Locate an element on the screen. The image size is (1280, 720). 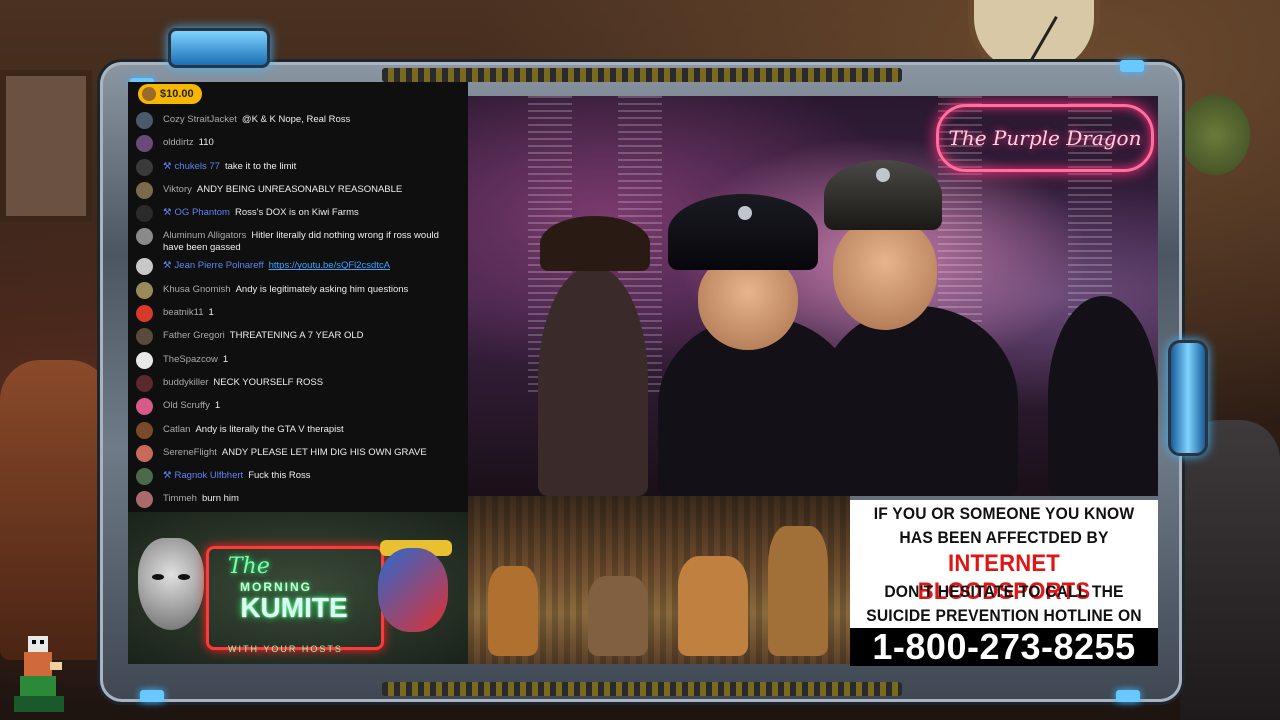
chat-author: Father Gregori is located at coordinates (194, 335).